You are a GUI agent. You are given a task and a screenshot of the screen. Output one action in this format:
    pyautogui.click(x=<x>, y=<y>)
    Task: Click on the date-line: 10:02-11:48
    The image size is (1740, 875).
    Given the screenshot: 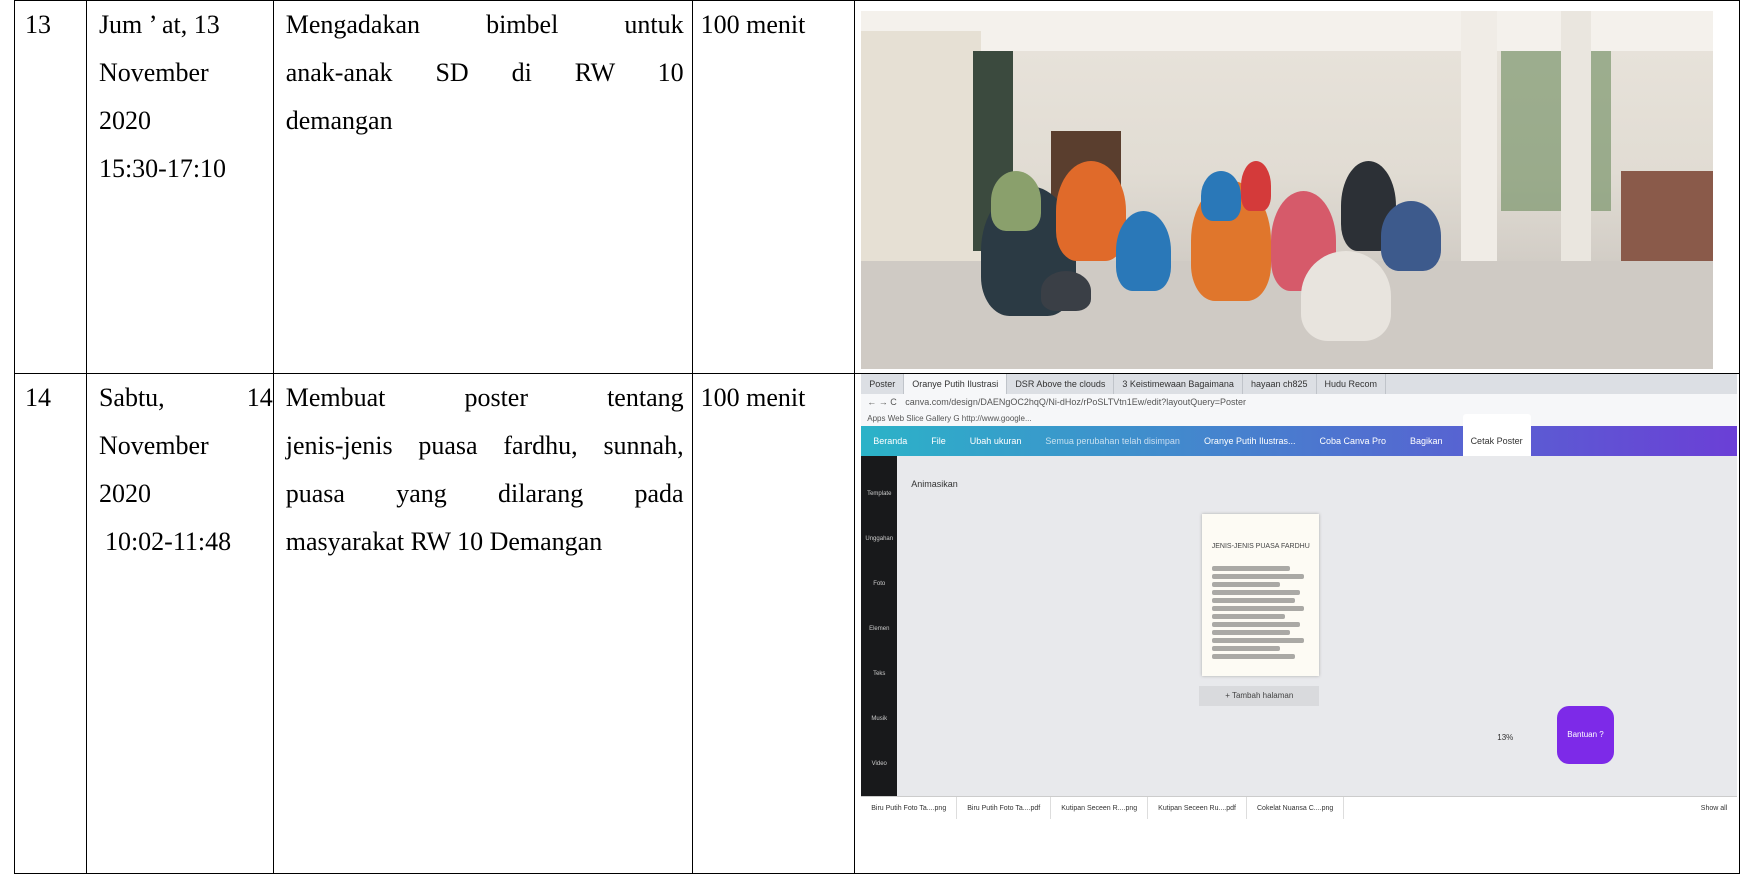 What is the action you would take?
    pyautogui.click(x=168, y=541)
    